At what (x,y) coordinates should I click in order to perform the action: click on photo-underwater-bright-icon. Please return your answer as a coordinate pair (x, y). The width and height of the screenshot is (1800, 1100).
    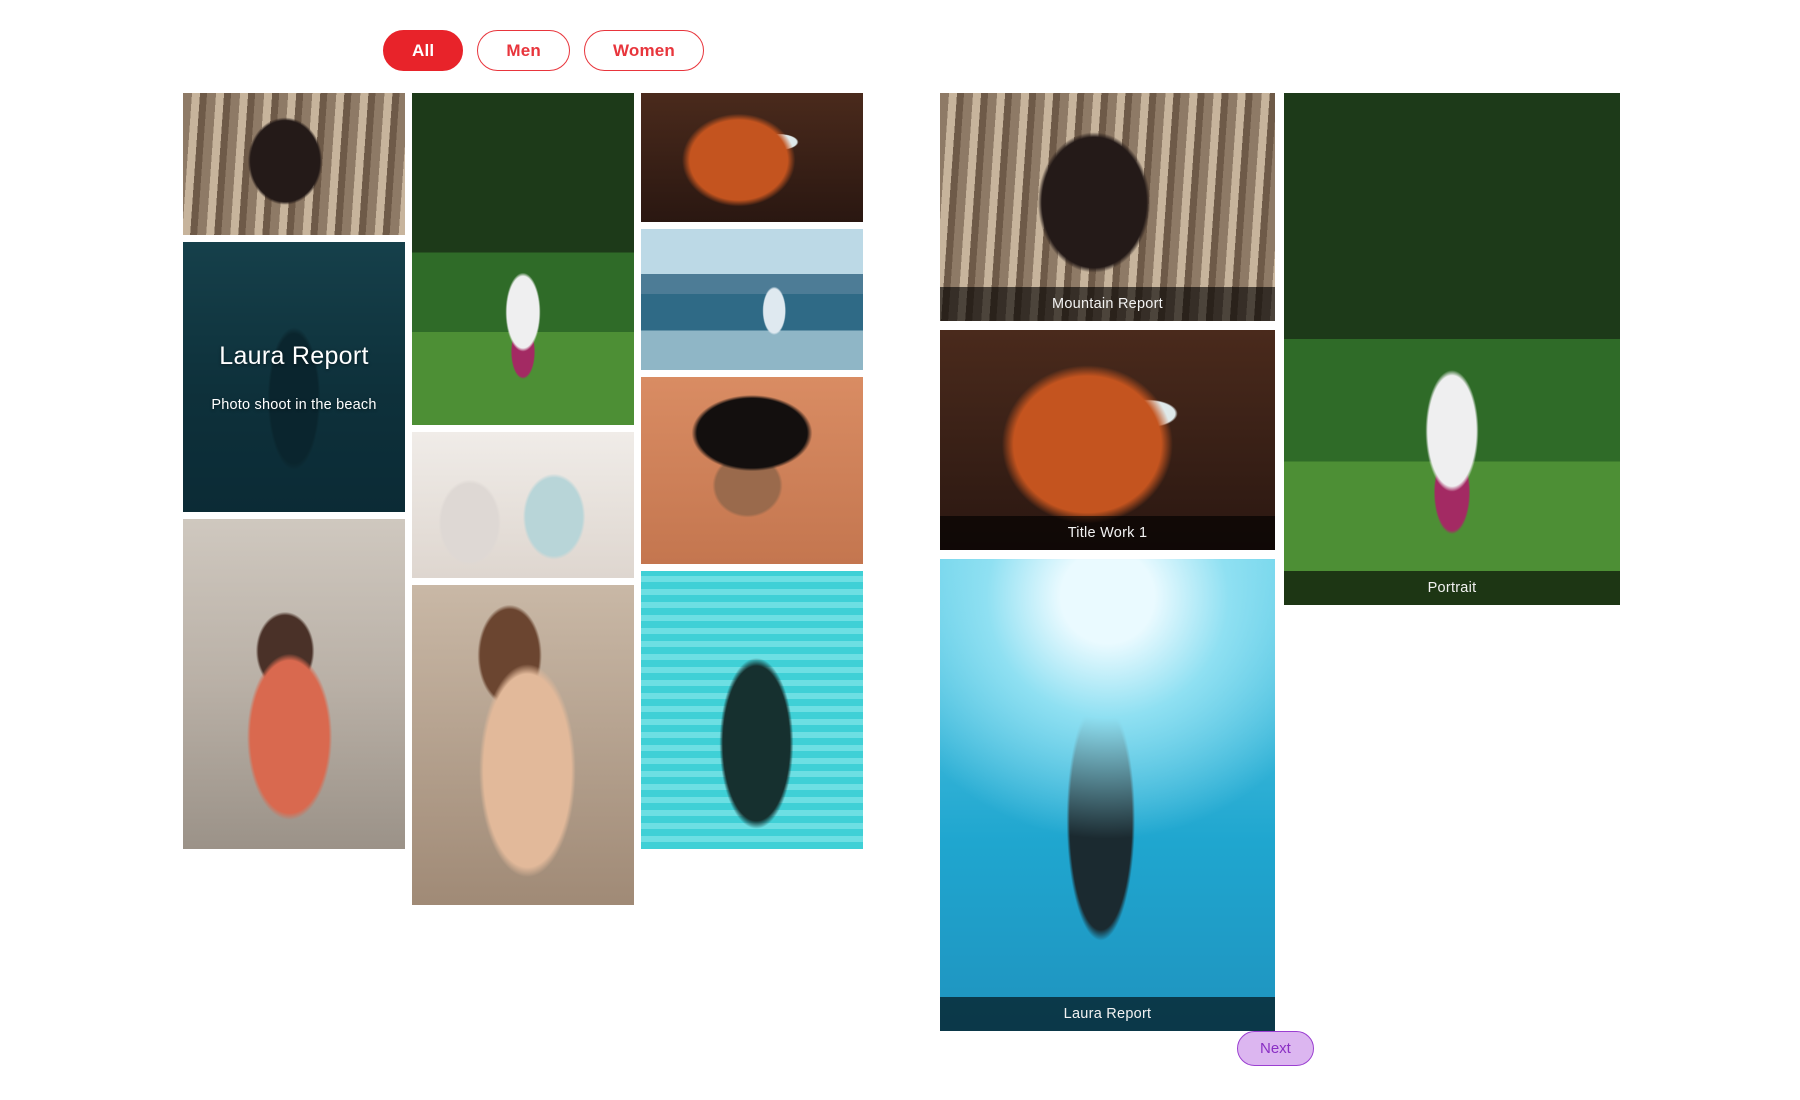
    Looking at the image, I should click on (1107, 795).